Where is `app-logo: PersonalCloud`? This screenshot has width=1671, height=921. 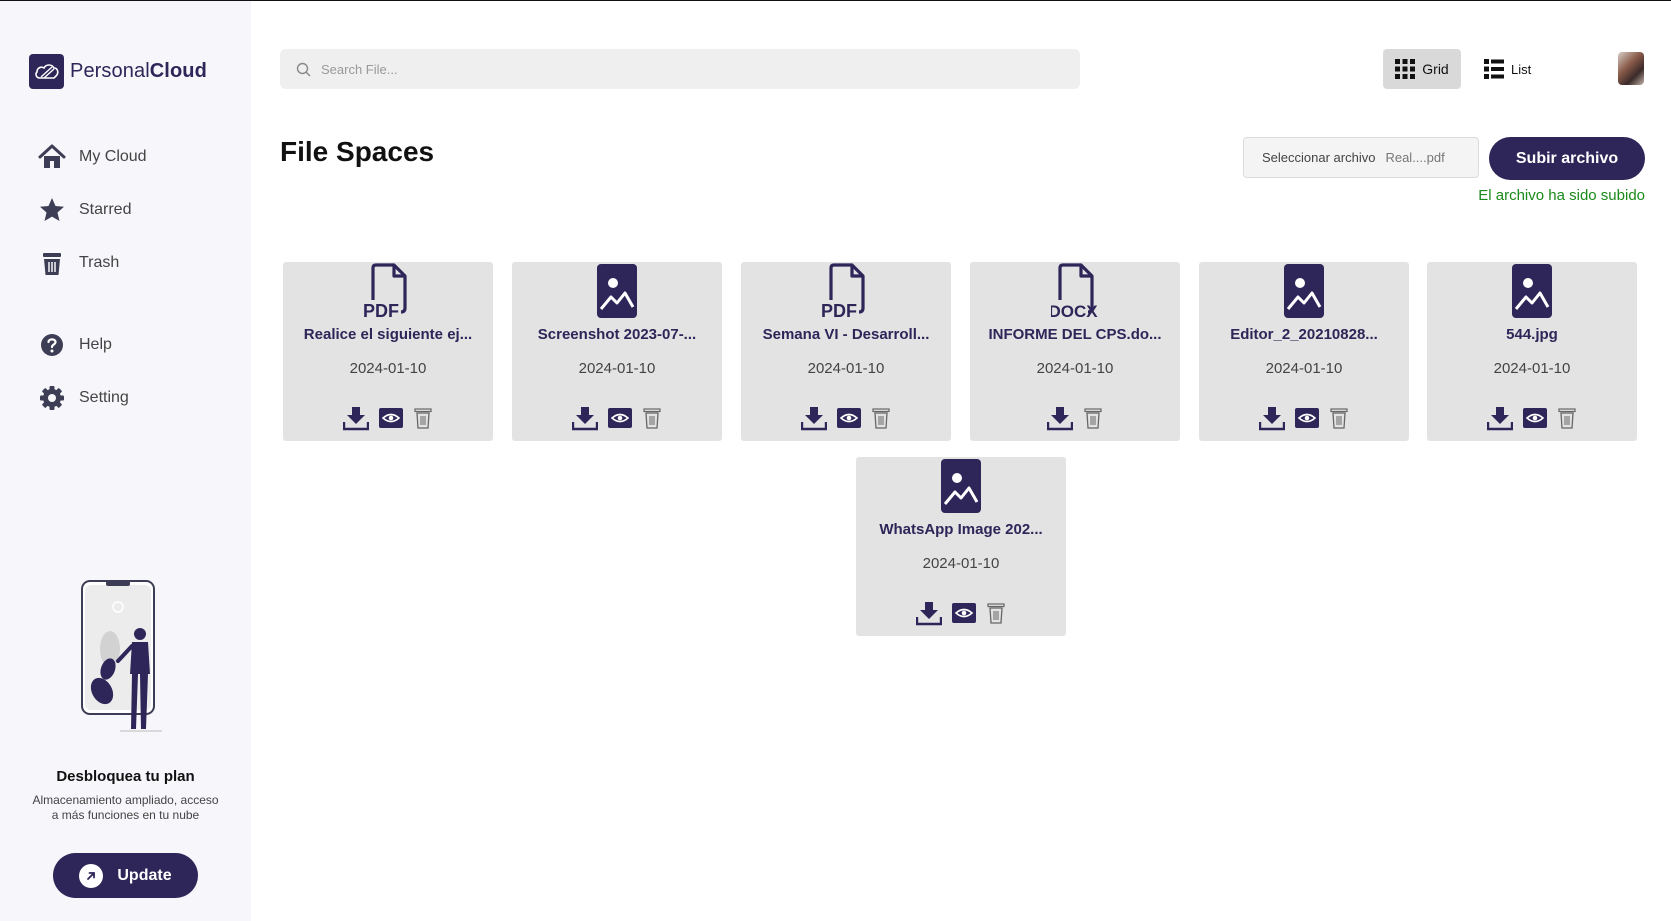
app-logo: PersonalCloud is located at coordinates (118, 71).